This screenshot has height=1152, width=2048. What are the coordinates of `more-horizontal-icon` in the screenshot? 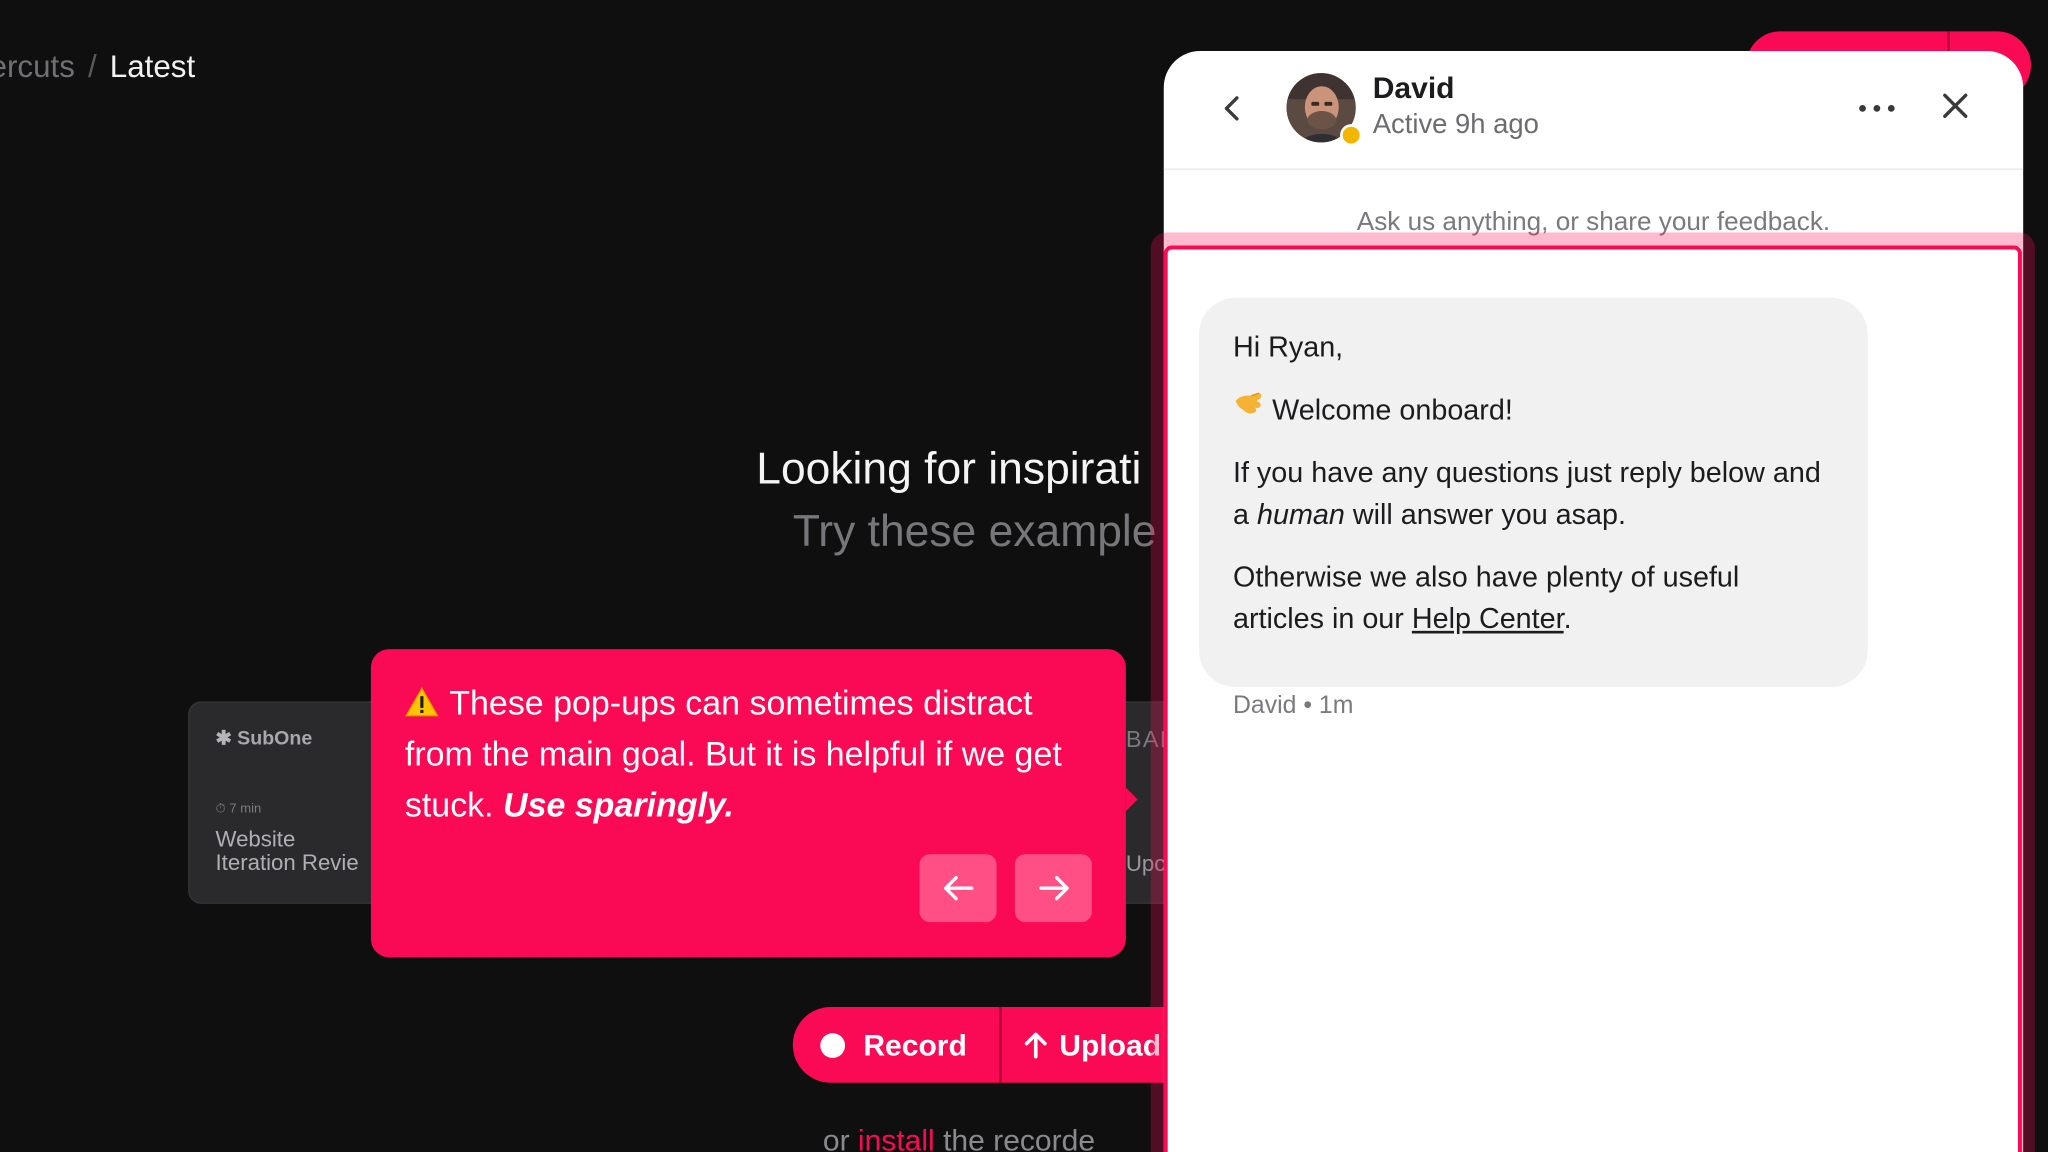 It's located at (1877, 108).